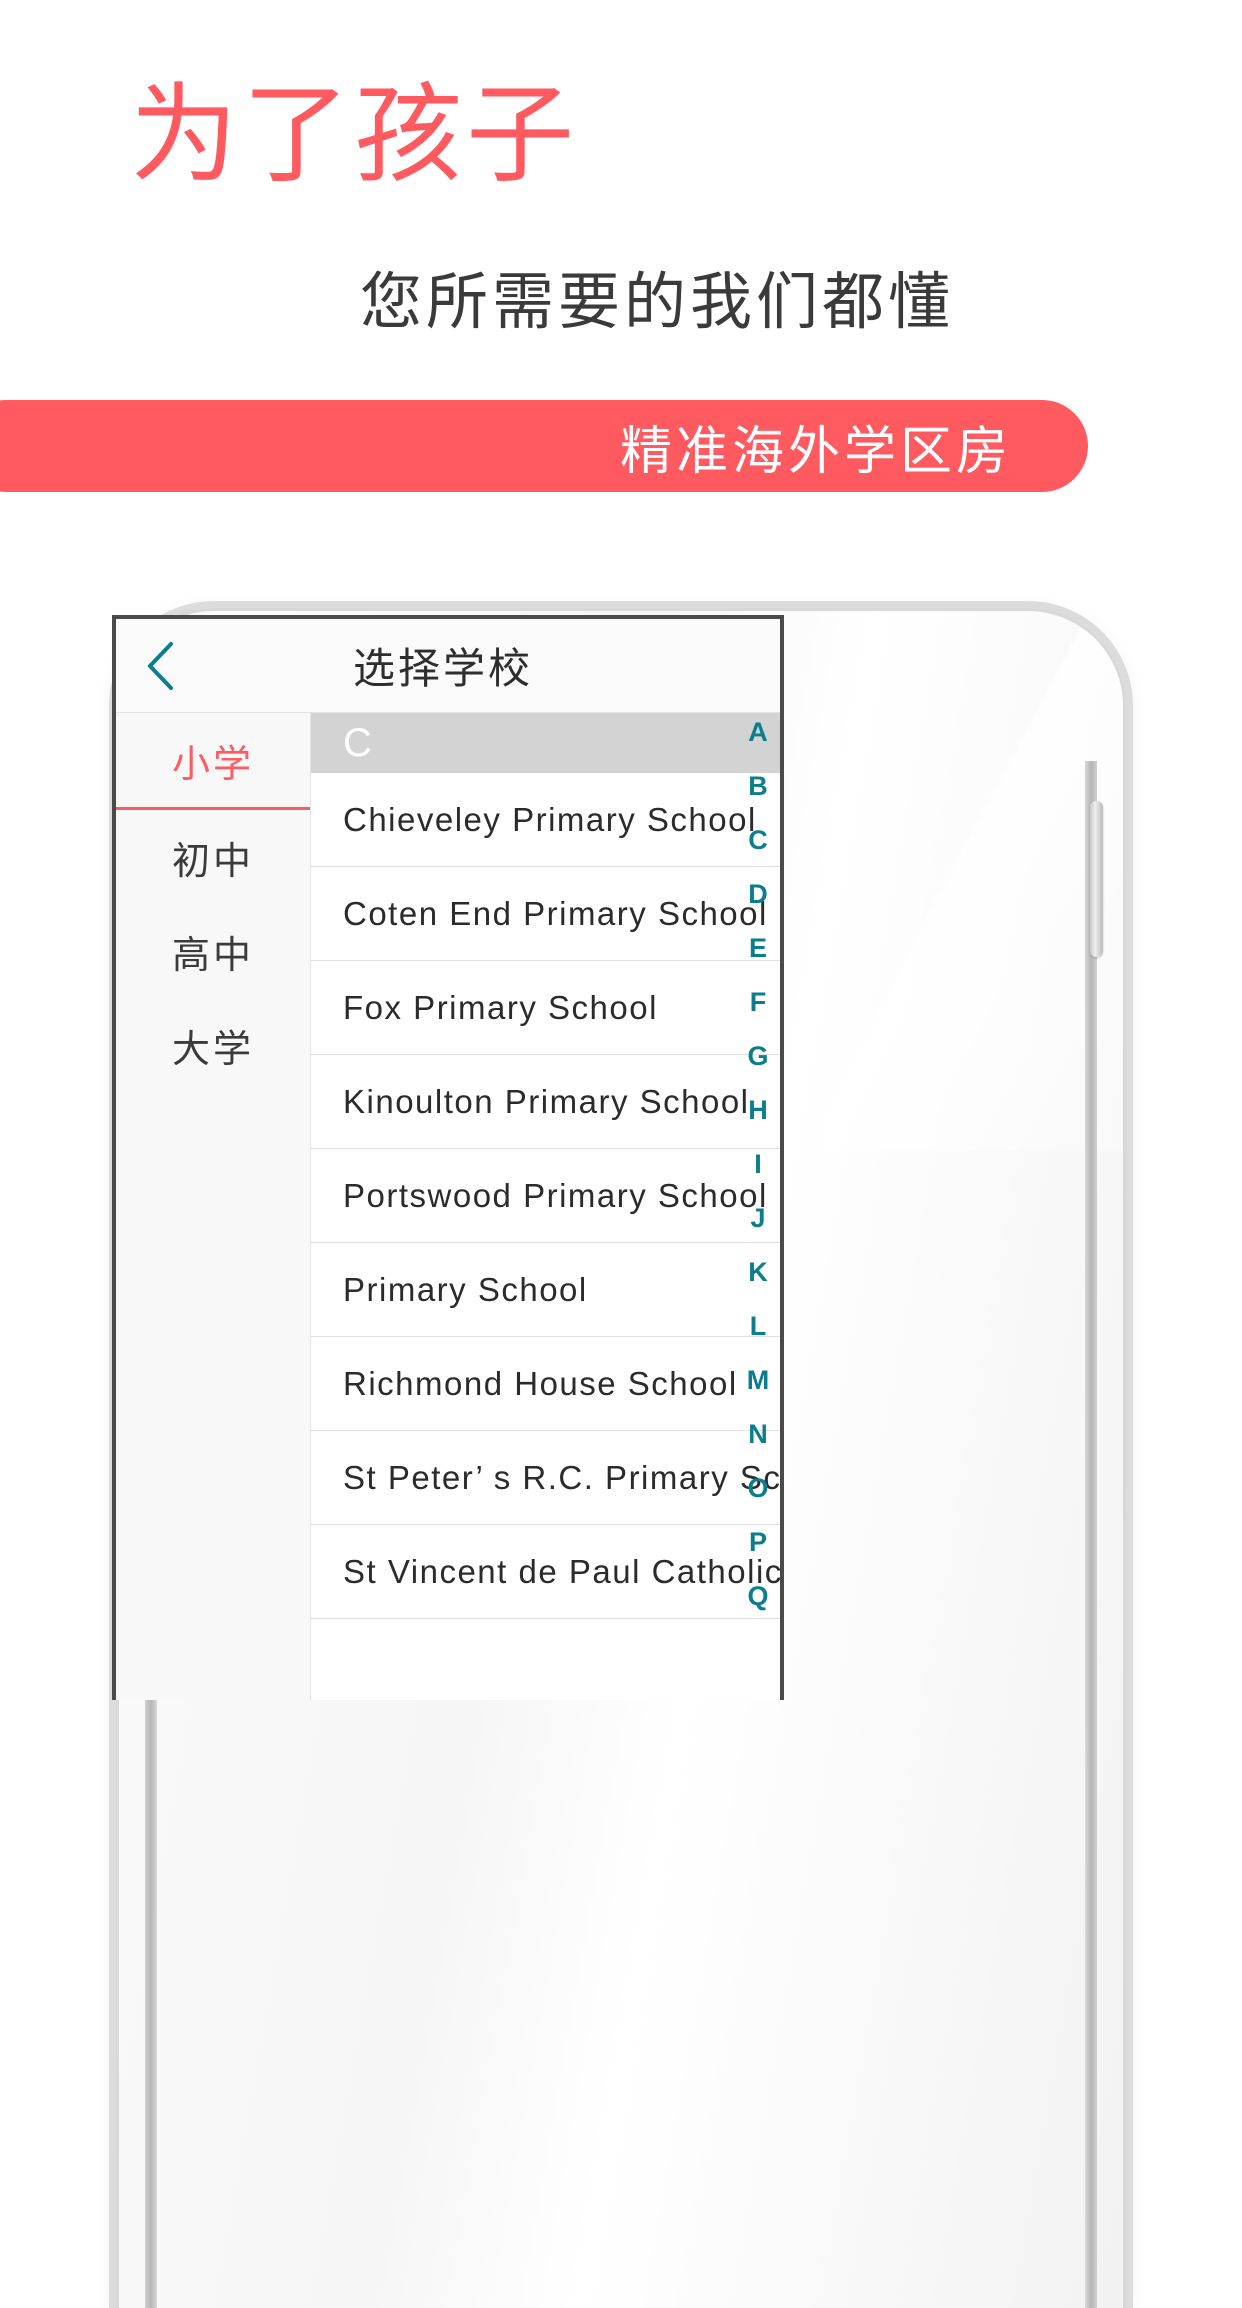  What do you see at coordinates (545, 1478) in the screenshot?
I see `list-item: St Peter’ s R.C. Primary School` at bounding box center [545, 1478].